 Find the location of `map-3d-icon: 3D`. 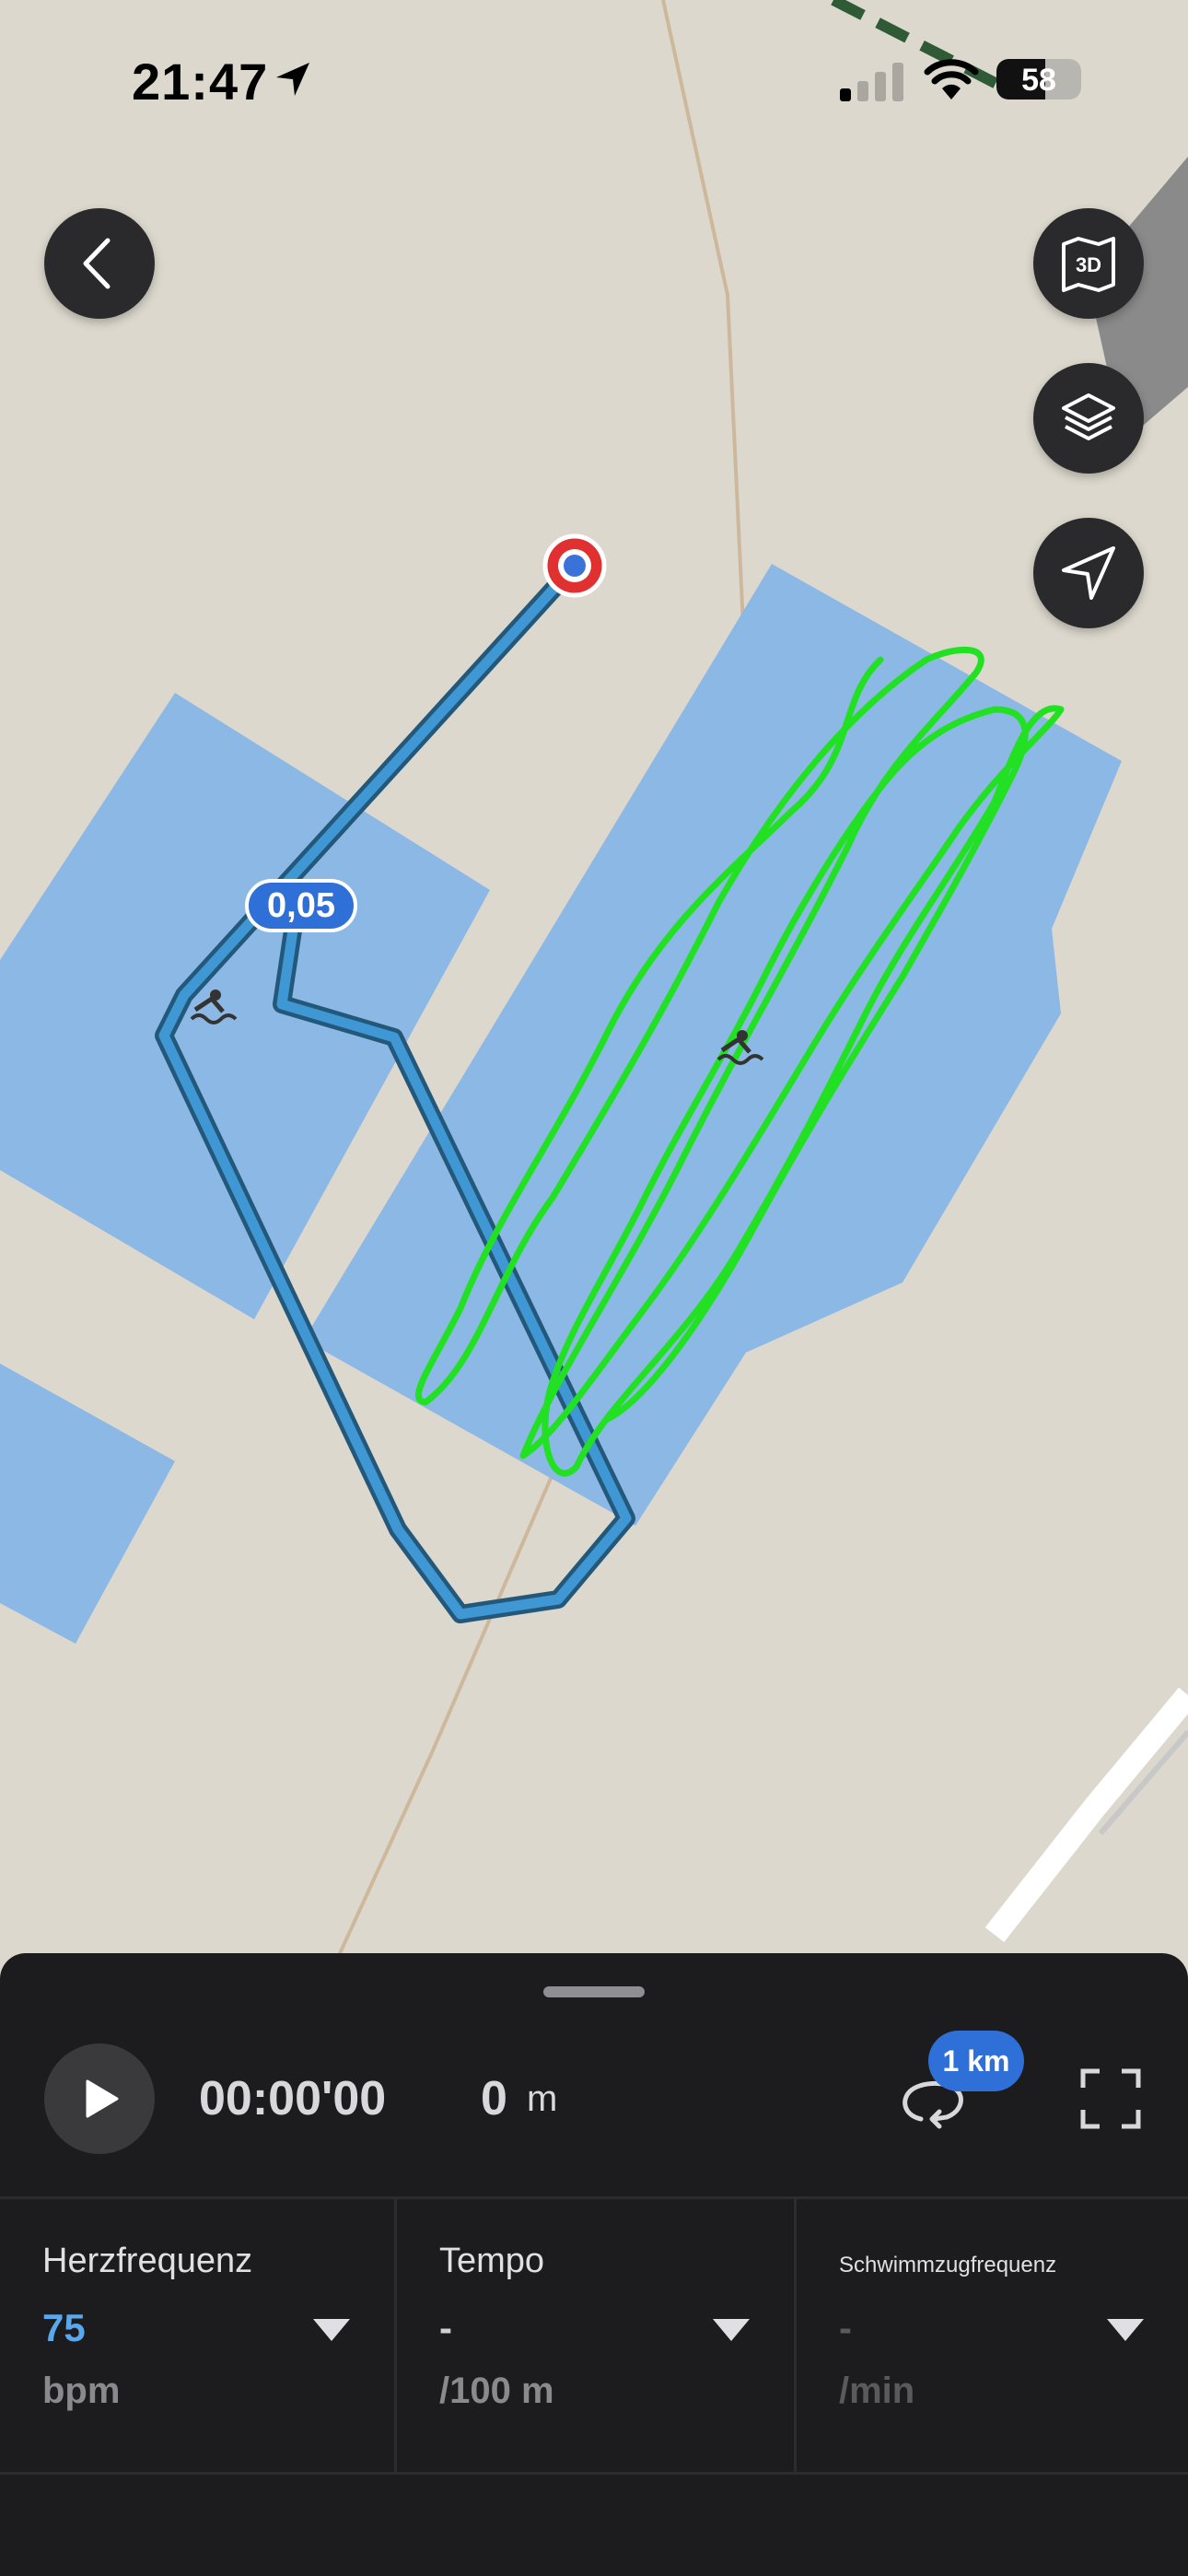

map-3d-icon: 3D is located at coordinates (1088, 264).